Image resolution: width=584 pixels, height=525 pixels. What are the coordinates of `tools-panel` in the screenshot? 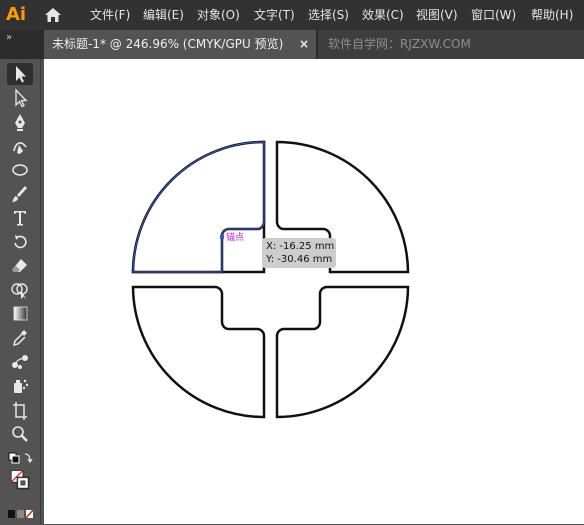 It's located at (20, 291).